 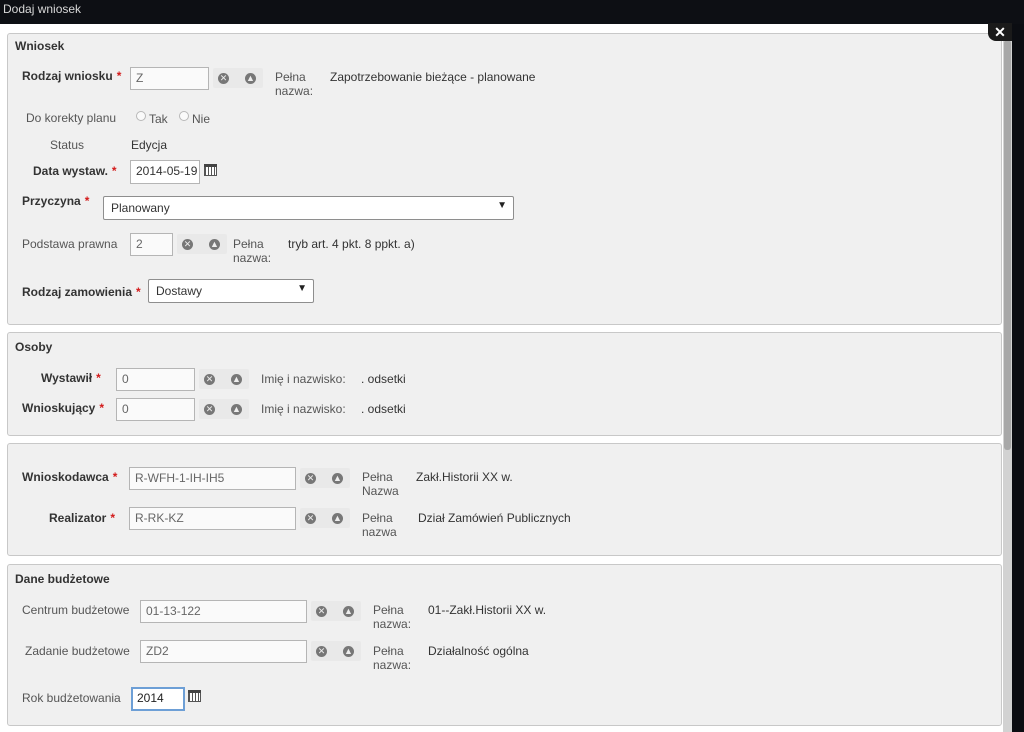 What do you see at coordinates (56, 201) in the screenshot?
I see `przyczyna-label: Przyczyna *` at bounding box center [56, 201].